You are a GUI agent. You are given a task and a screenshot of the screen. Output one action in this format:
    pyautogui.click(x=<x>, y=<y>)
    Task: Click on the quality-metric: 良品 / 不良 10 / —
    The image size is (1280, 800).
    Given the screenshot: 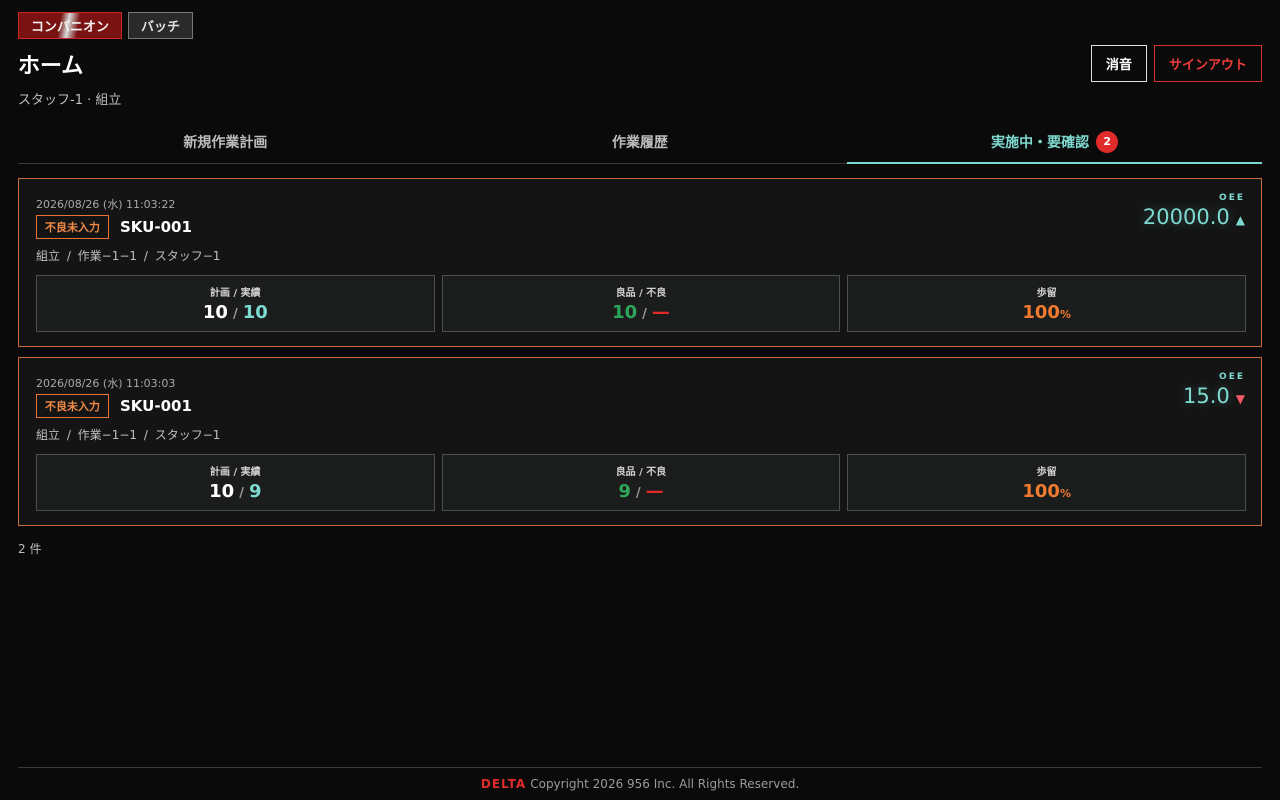 What is the action you would take?
    pyautogui.click(x=641, y=303)
    